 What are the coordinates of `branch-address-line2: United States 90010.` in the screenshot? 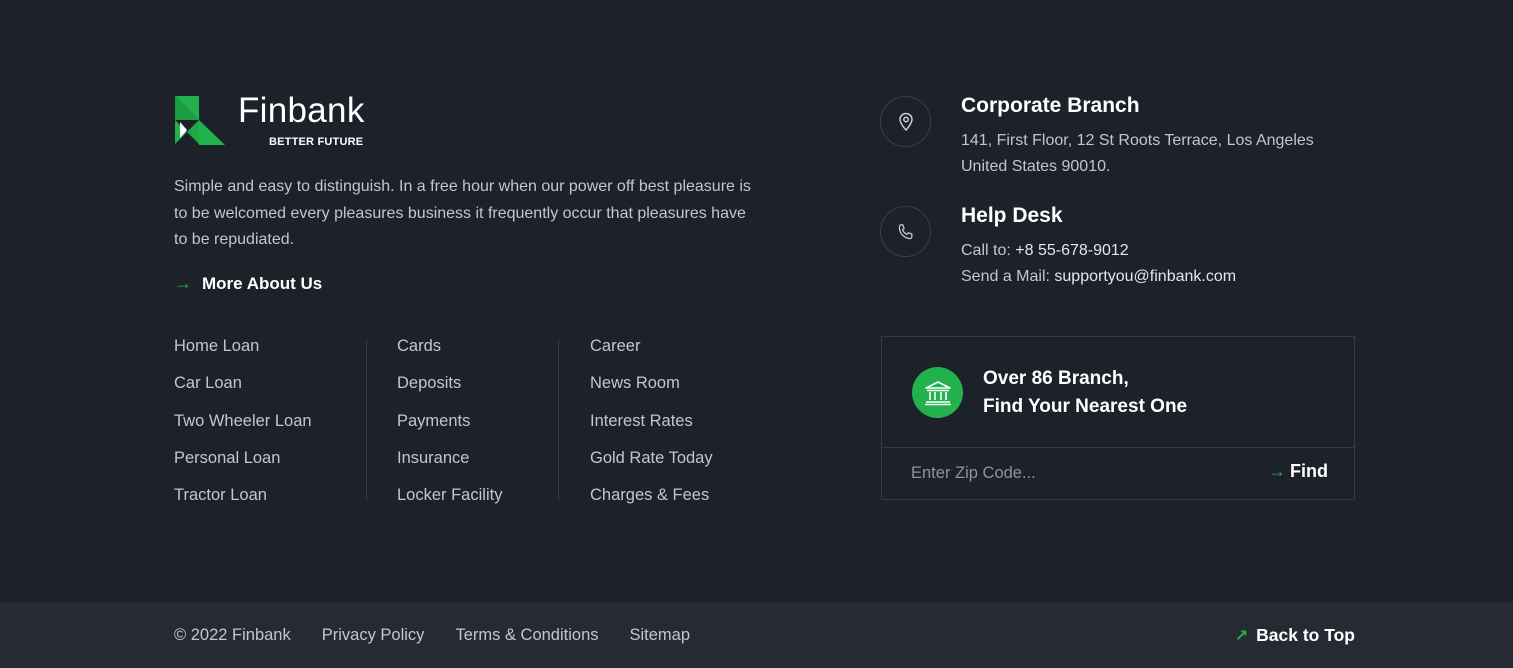 It's located at (1036, 166).